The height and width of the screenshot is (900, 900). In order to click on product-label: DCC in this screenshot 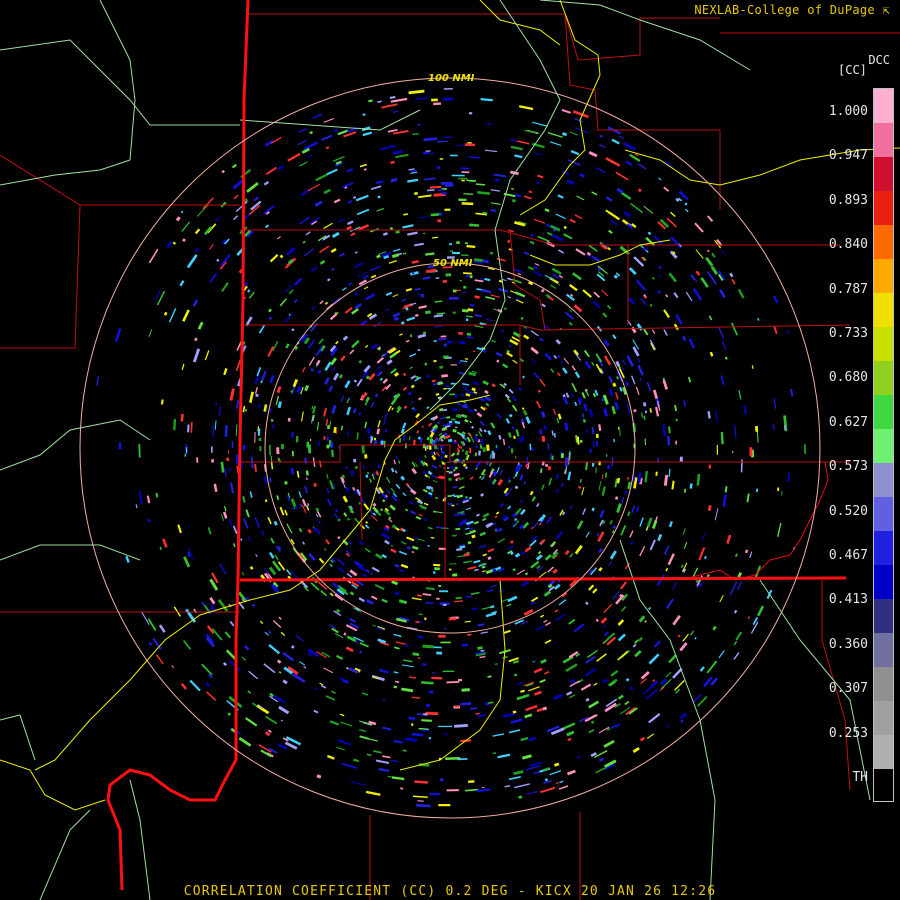, I will do `click(879, 60)`.